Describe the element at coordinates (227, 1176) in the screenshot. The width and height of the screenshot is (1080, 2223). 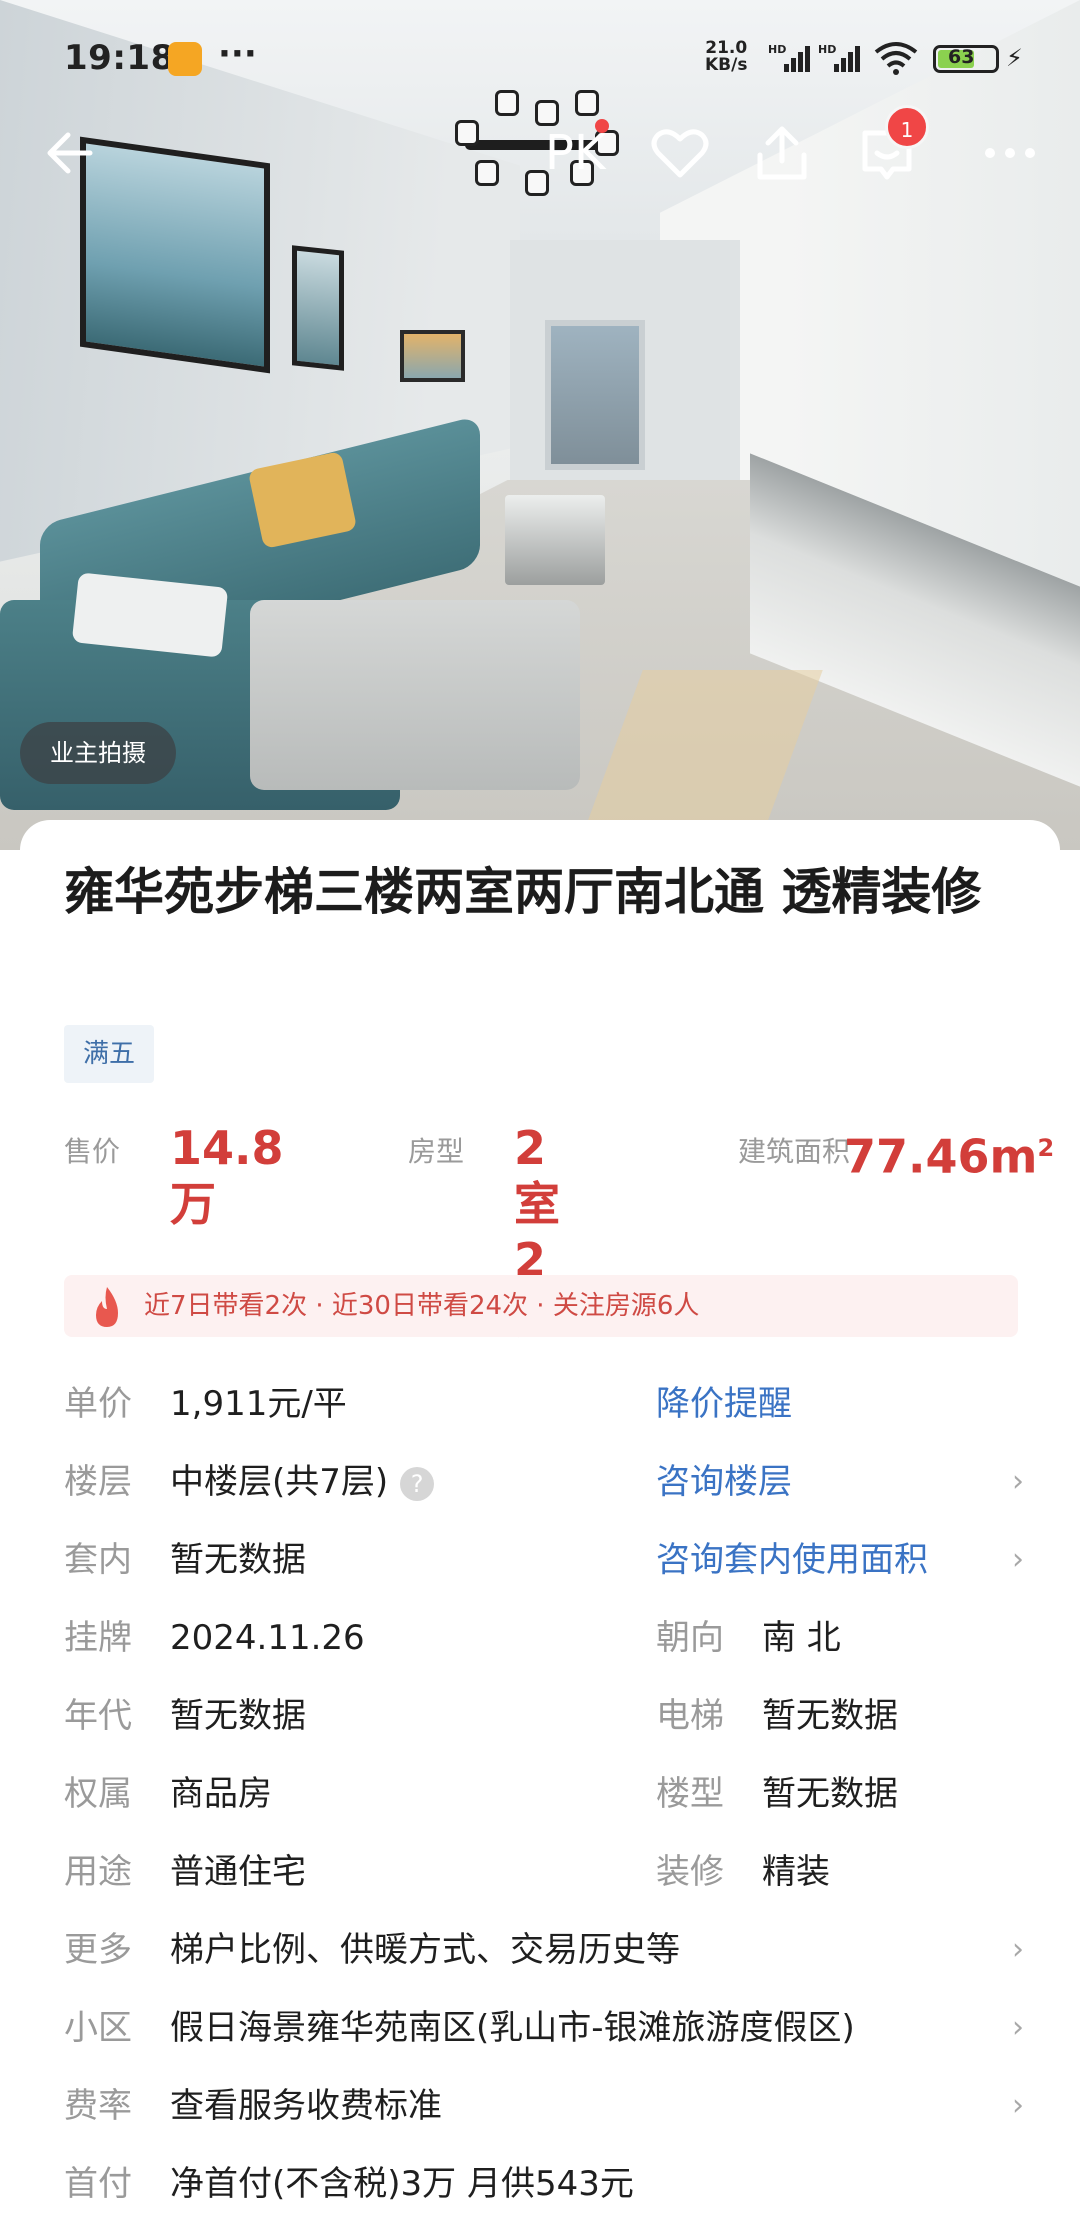
I see `price-value: 14.8万` at that location.